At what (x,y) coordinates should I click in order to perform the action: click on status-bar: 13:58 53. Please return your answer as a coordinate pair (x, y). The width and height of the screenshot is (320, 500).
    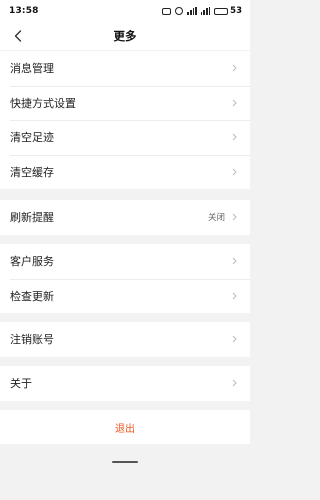
    Looking at the image, I should click on (125, 11).